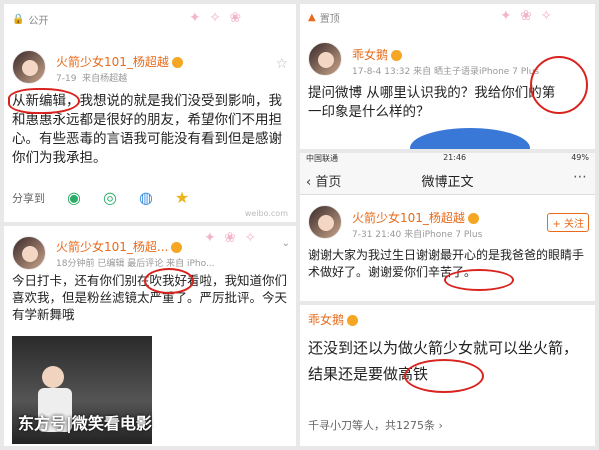  What do you see at coordinates (375, 425) in the screenshot?
I see `likes-row: 千寻小刀等人，共1275条 ›` at bounding box center [375, 425].